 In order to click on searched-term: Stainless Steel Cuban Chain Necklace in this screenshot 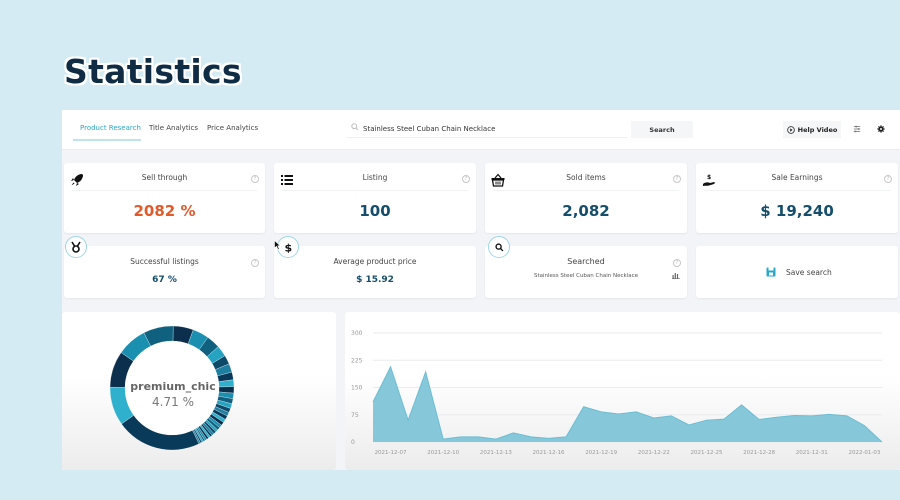, I will do `click(585, 276)`.